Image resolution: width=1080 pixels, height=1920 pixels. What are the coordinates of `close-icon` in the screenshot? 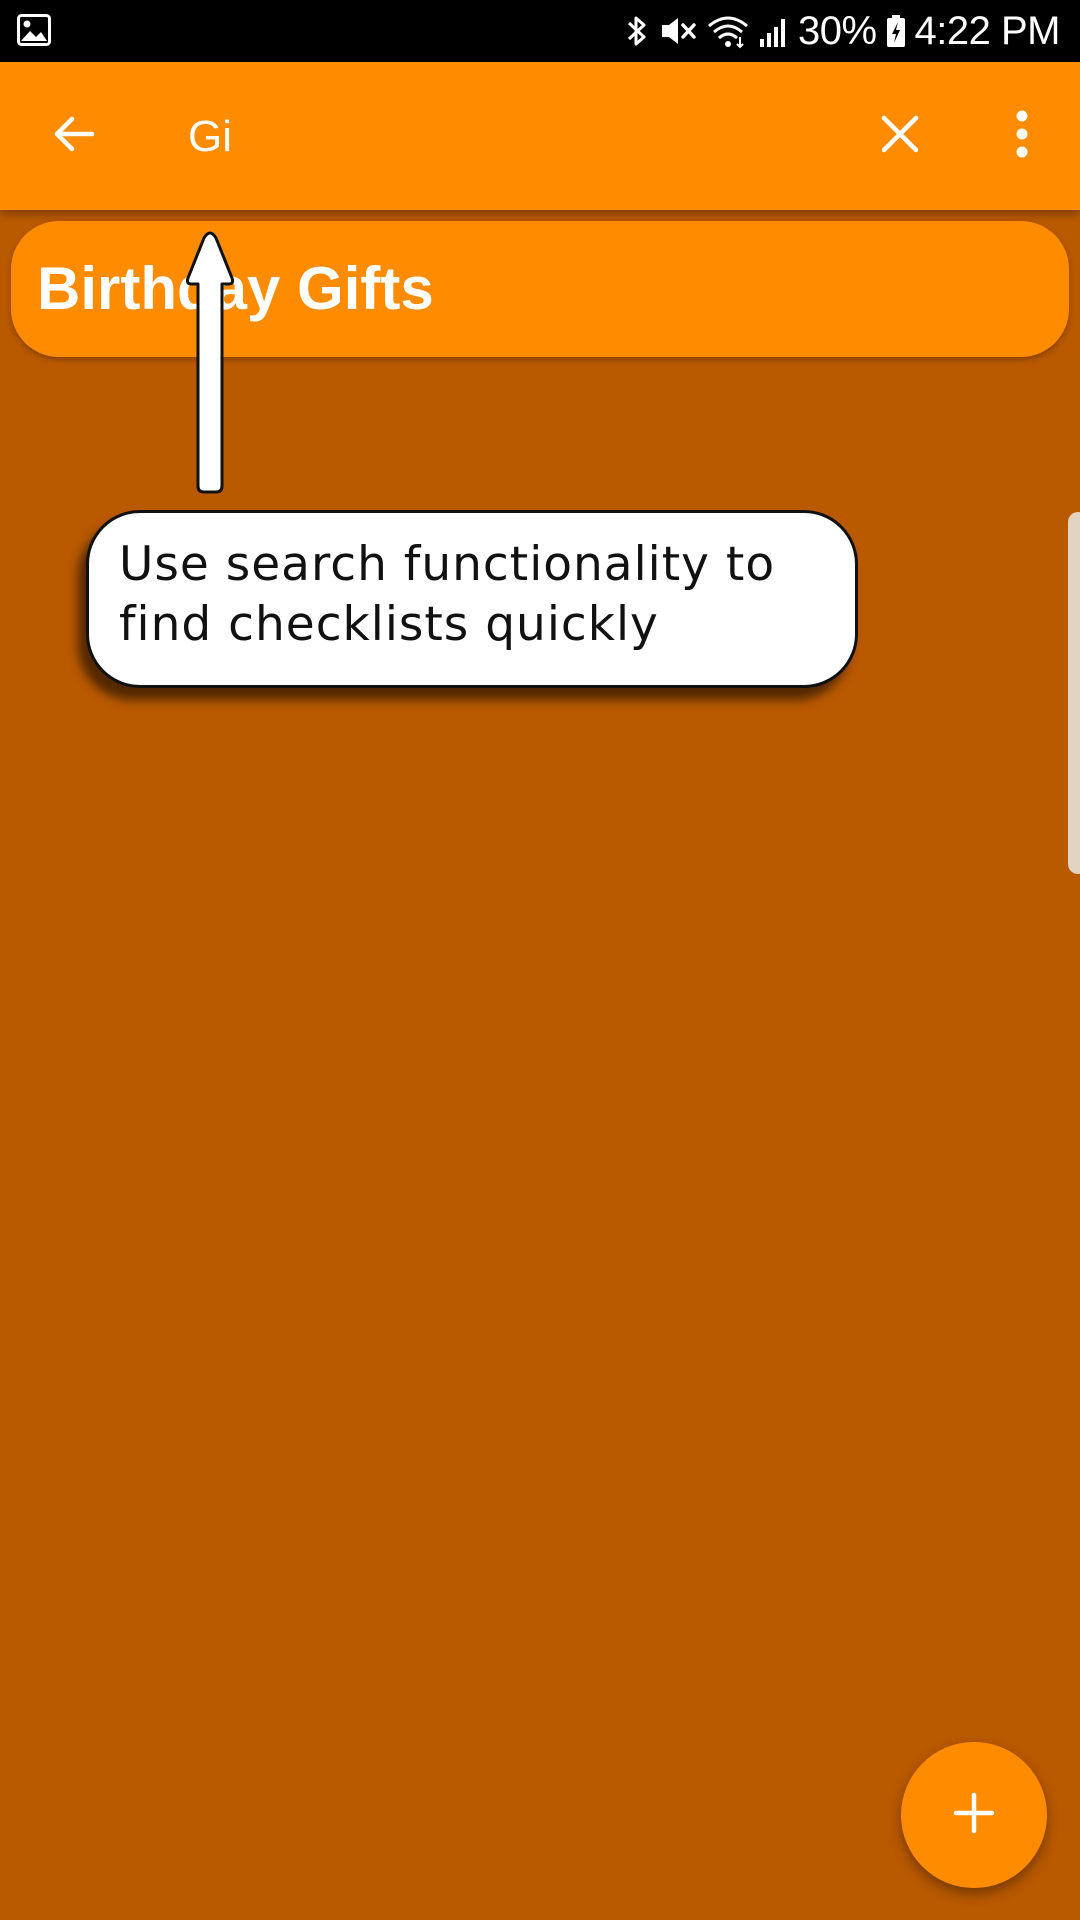 It's located at (900, 136).